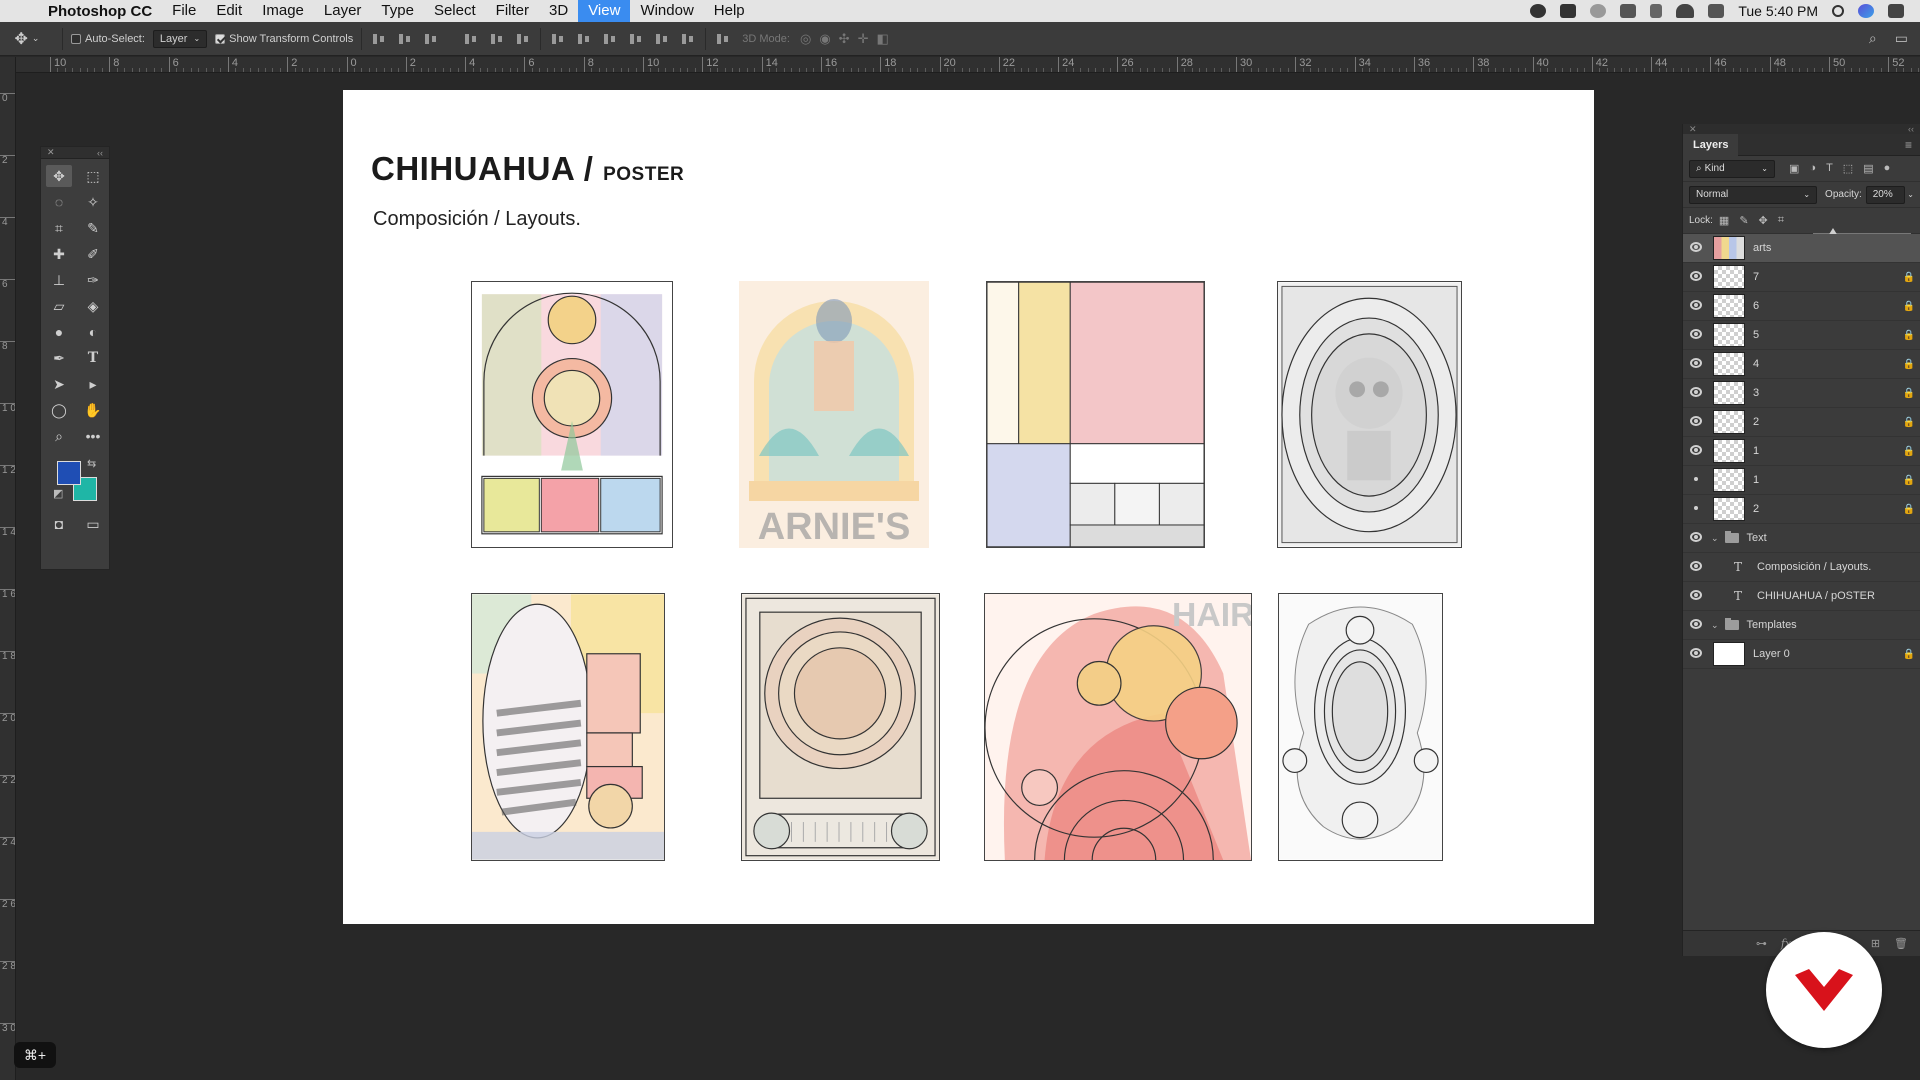 The width and height of the screenshot is (1920, 1080). I want to click on magic-wand-tool-icon: ✧, so click(93, 202).